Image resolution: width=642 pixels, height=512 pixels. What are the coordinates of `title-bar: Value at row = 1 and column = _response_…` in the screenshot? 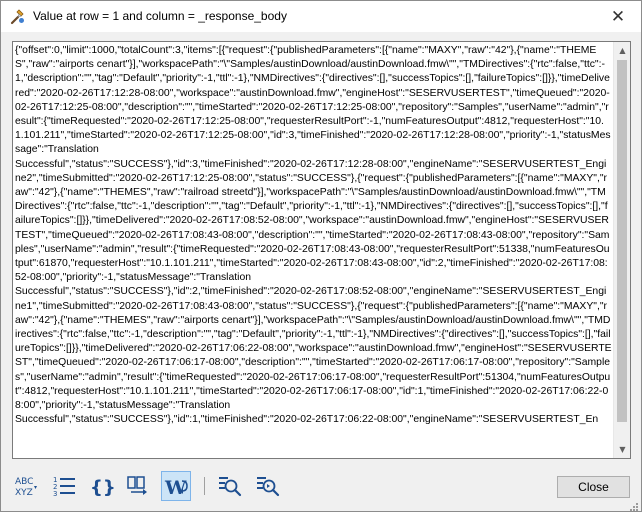 It's located at (321, 16).